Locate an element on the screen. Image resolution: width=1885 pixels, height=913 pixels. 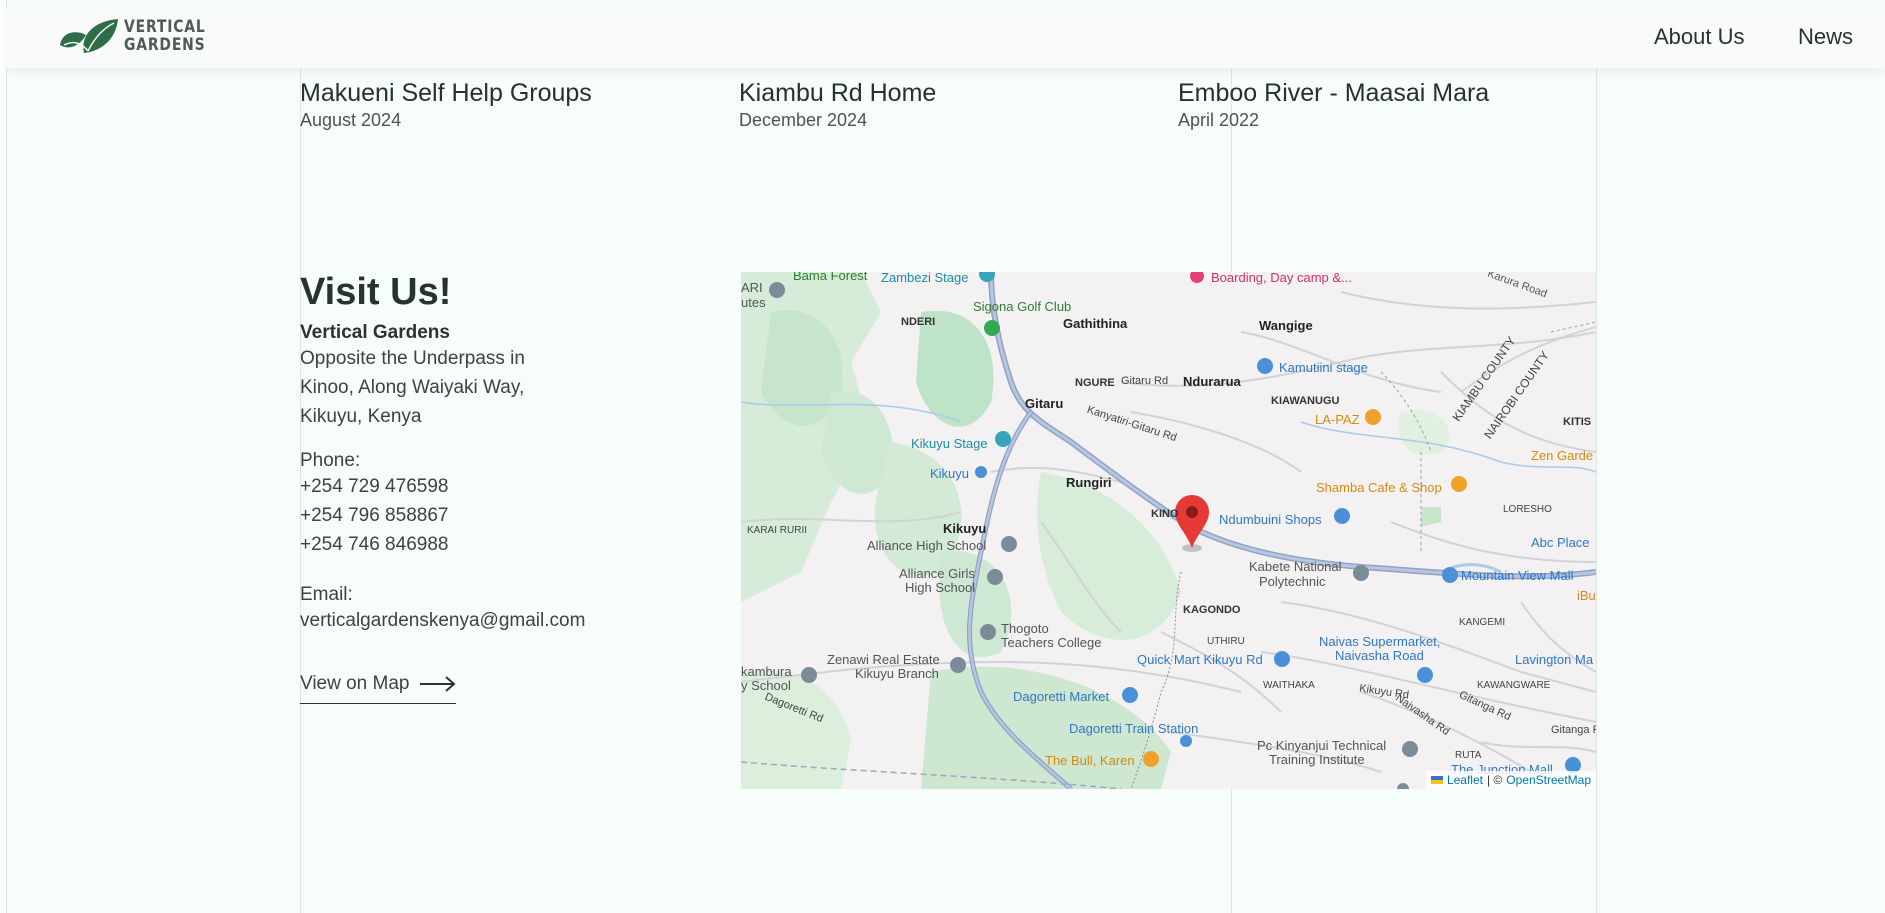
map-label: LA-PAZ is located at coordinates (1337, 419).